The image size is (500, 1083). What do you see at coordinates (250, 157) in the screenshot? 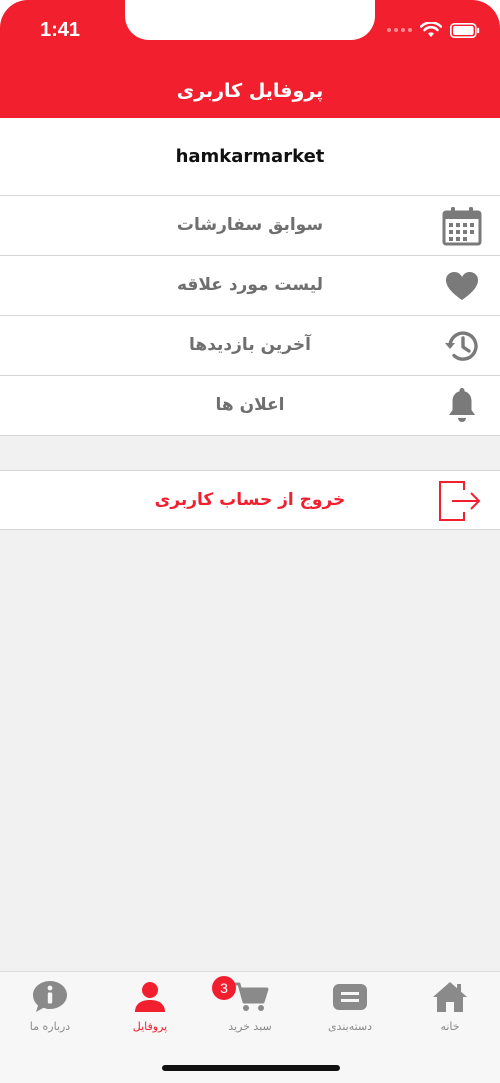
I see `profile-username: hamkarmarket` at bounding box center [250, 157].